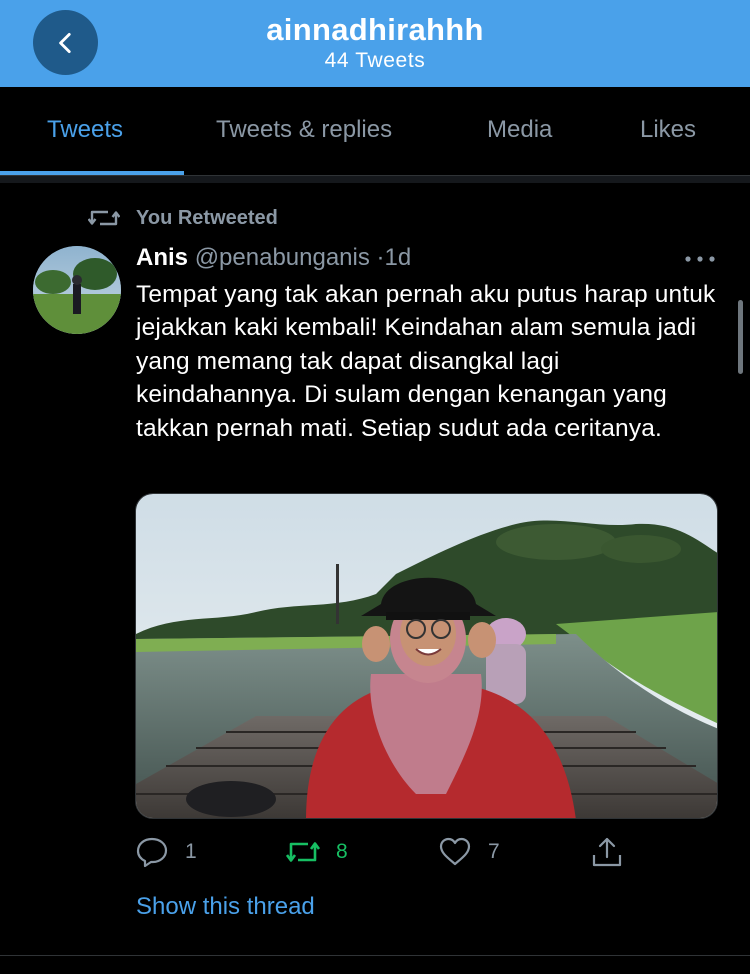  I want to click on retweet-count: 8, so click(342, 851).